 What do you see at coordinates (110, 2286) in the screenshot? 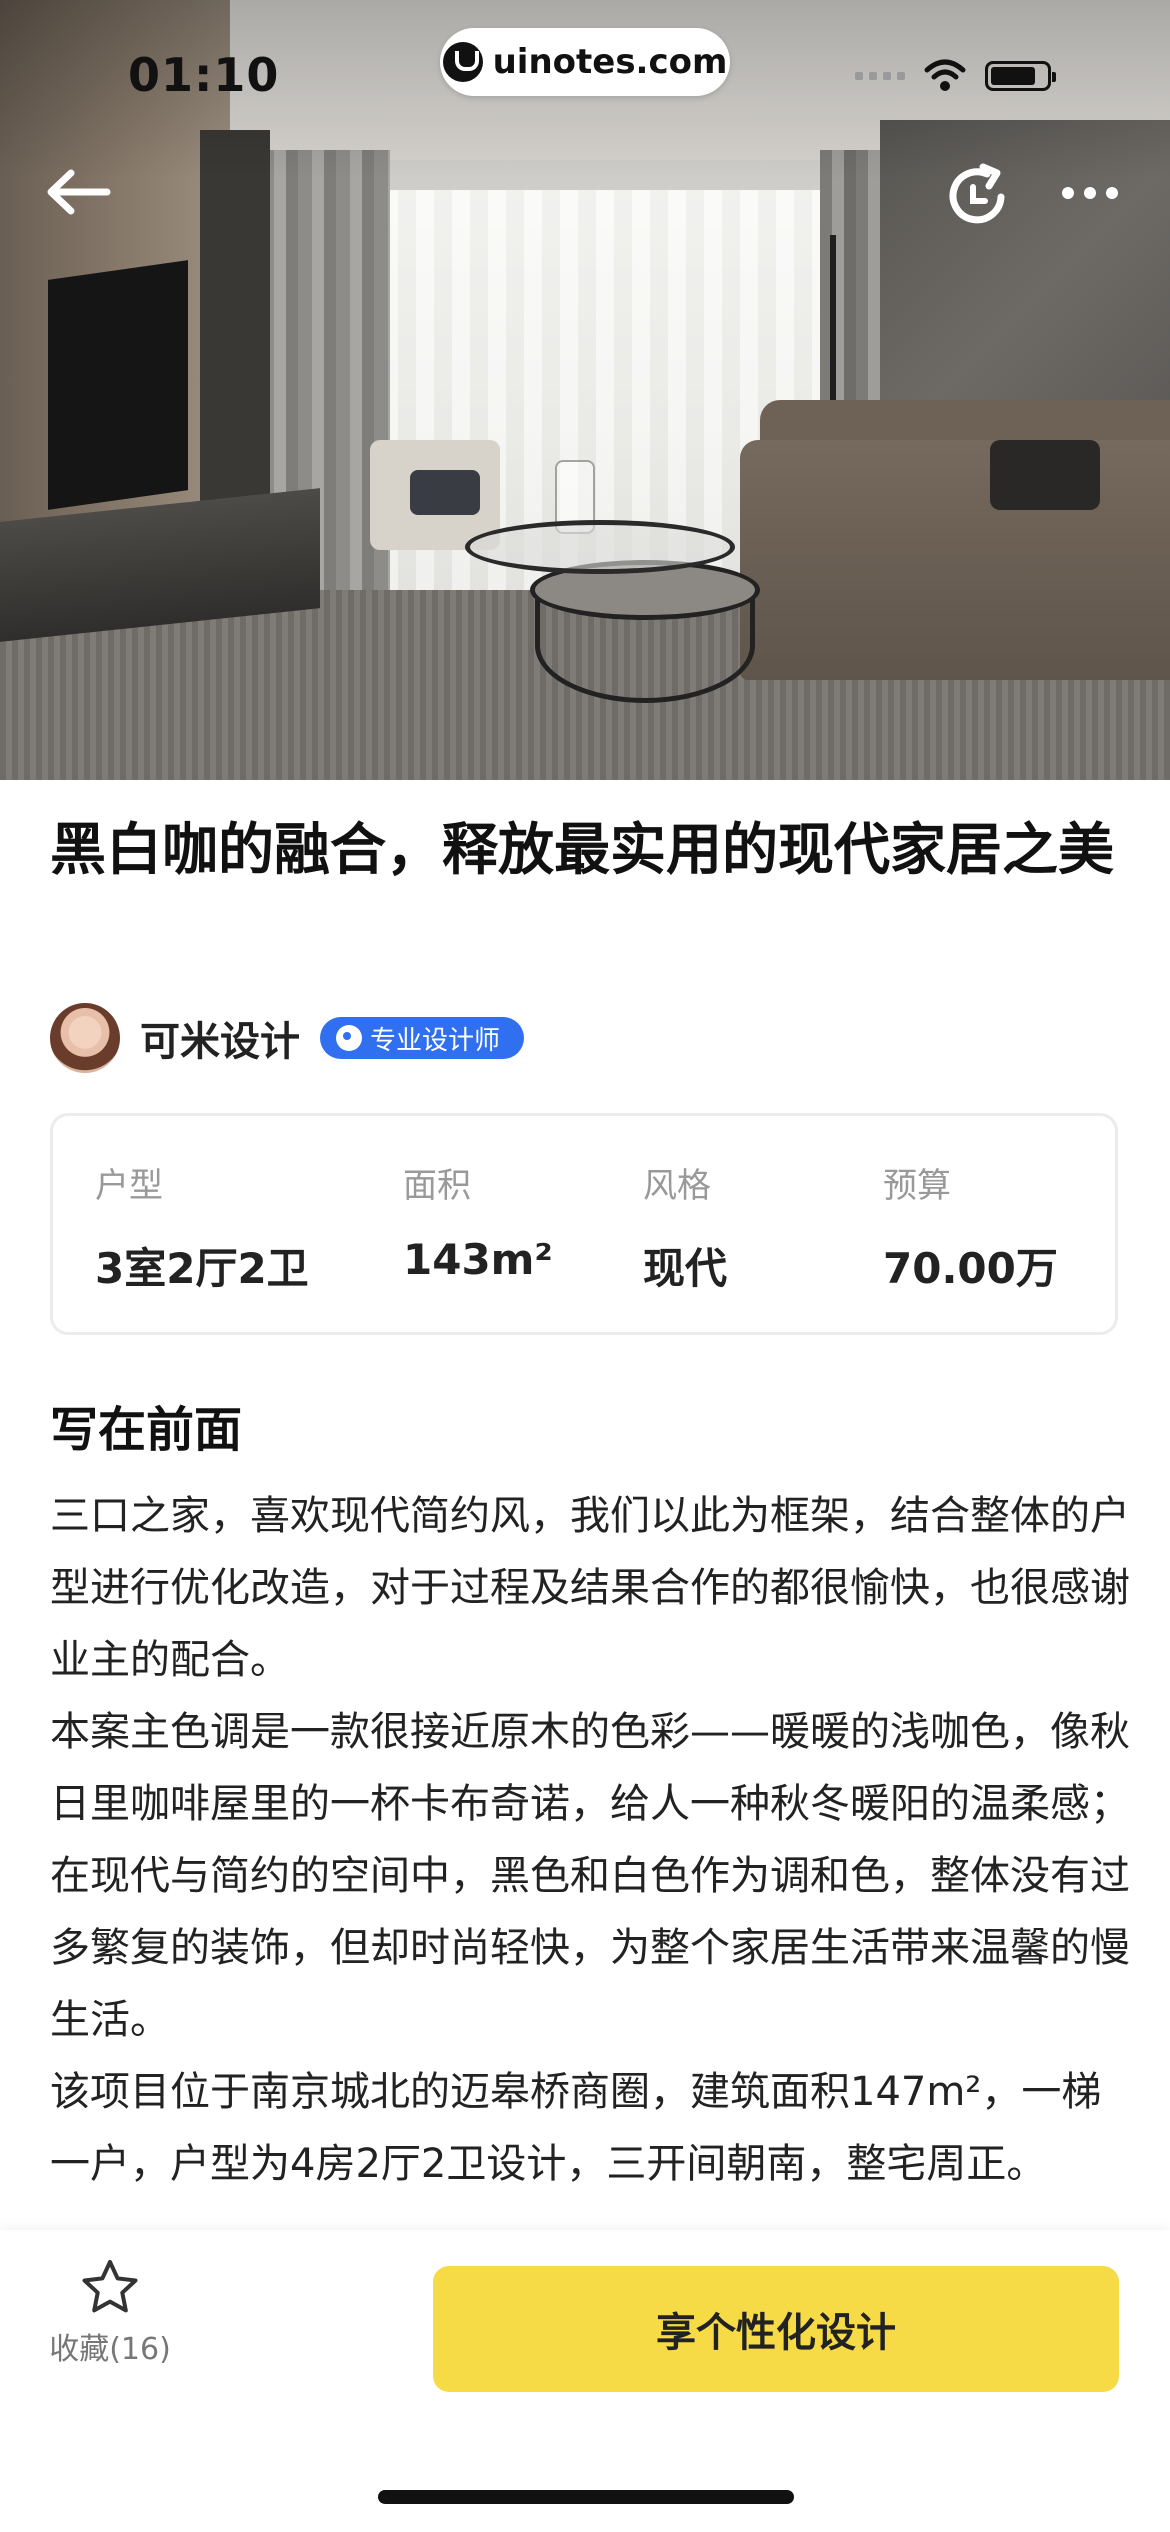
I see `star-outline-icon` at bounding box center [110, 2286].